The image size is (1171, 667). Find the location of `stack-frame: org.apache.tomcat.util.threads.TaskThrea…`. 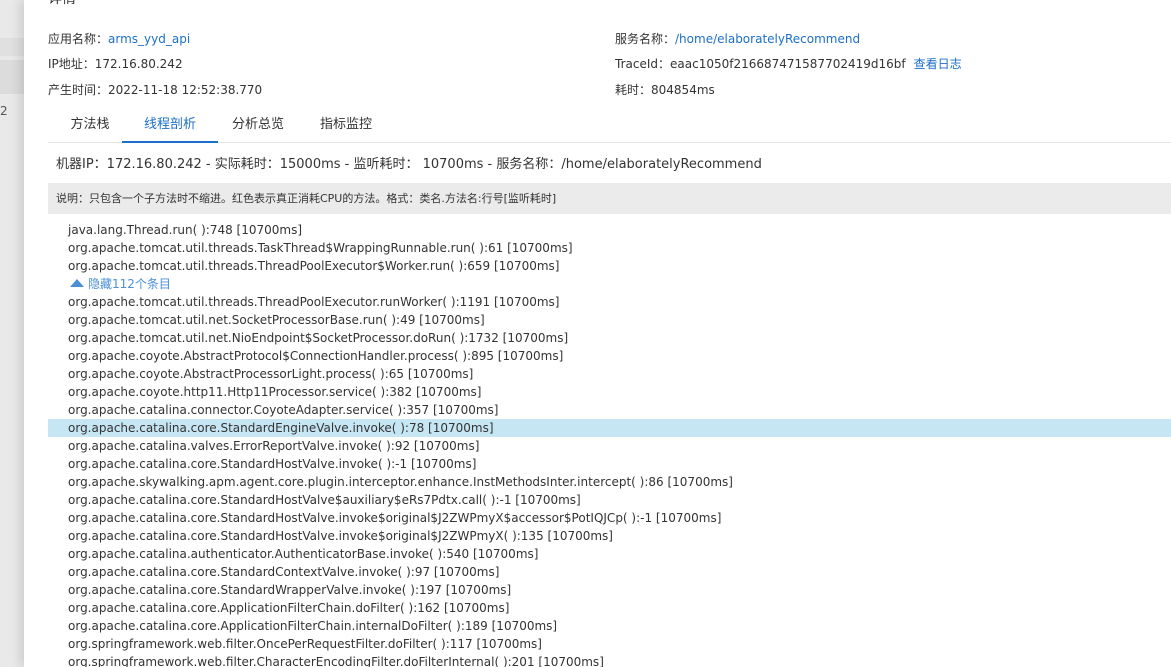

stack-frame: org.apache.tomcat.util.threads.TaskThrea… is located at coordinates (609, 248).